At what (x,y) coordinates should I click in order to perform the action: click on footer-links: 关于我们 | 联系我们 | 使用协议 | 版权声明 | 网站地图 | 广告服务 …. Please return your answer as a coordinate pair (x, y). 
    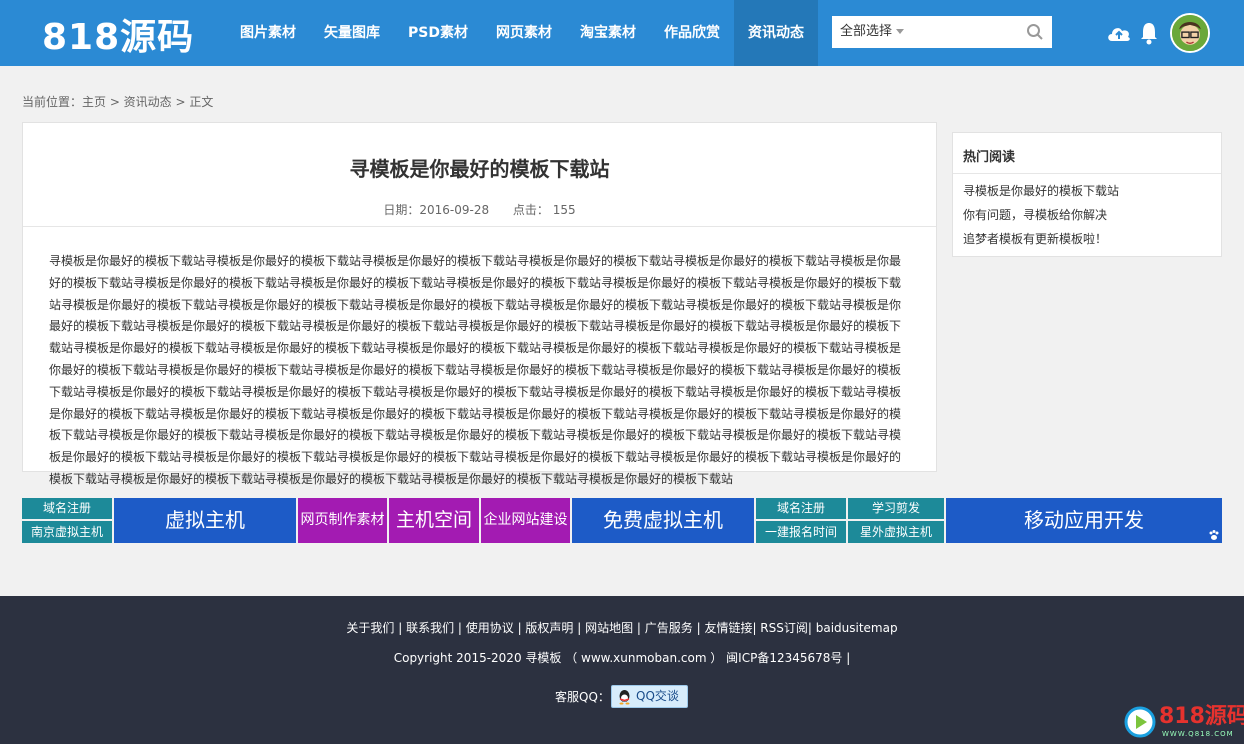
    Looking at the image, I should click on (622, 627).